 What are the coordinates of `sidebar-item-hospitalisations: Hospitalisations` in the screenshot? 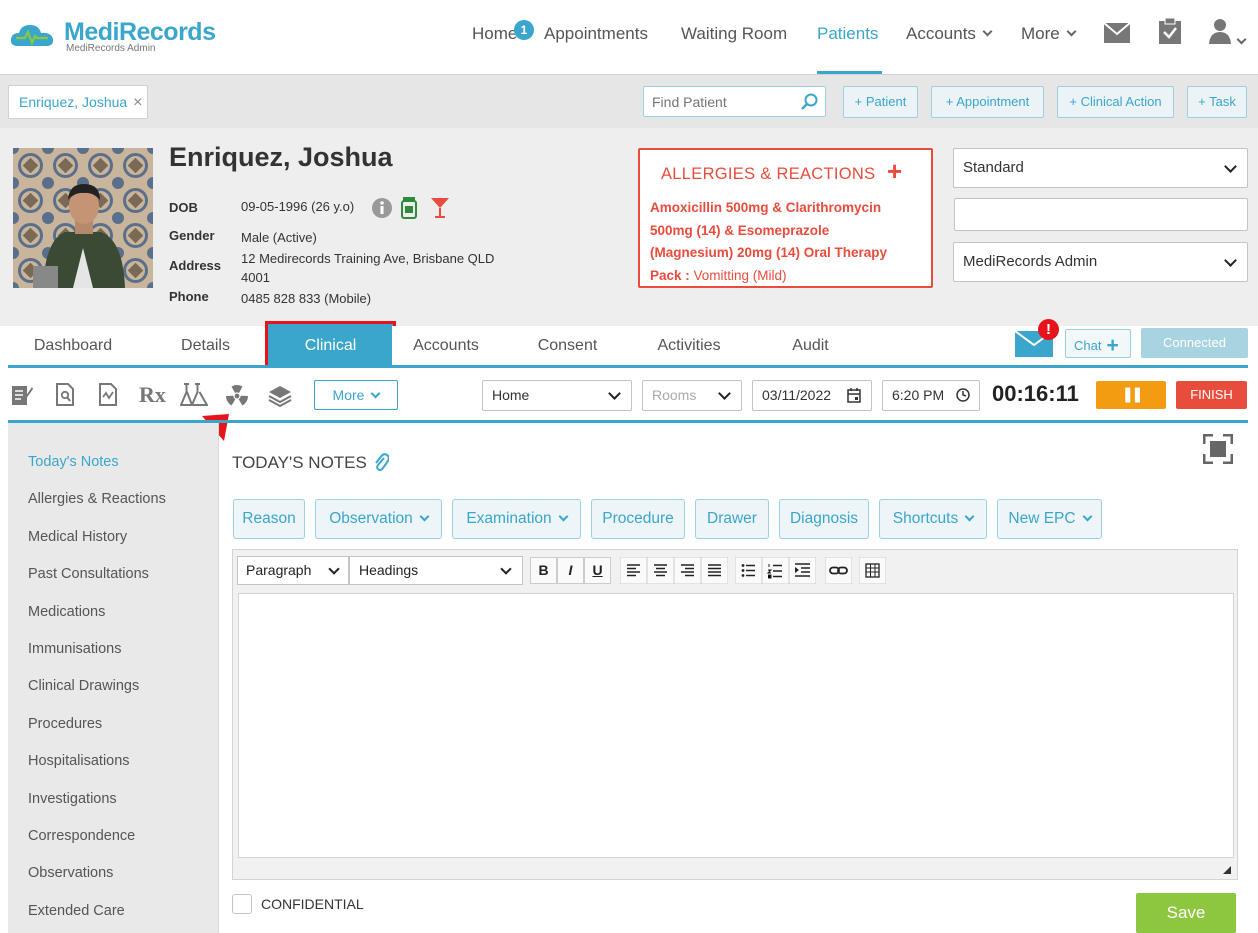 It's located at (79, 761).